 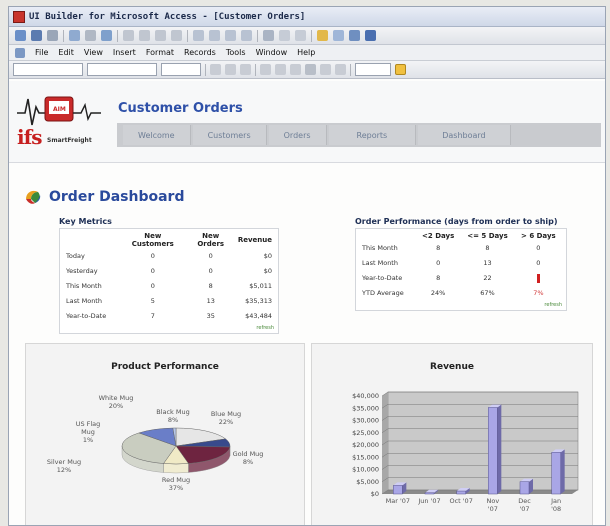 What do you see at coordinates (211, 240) in the screenshot?
I see `column-header: New Orders` at bounding box center [211, 240].